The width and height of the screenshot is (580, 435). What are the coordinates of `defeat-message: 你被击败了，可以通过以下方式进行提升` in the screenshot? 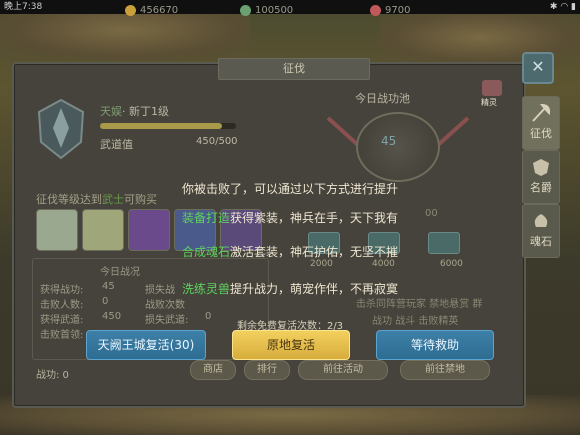 It's located at (289, 189).